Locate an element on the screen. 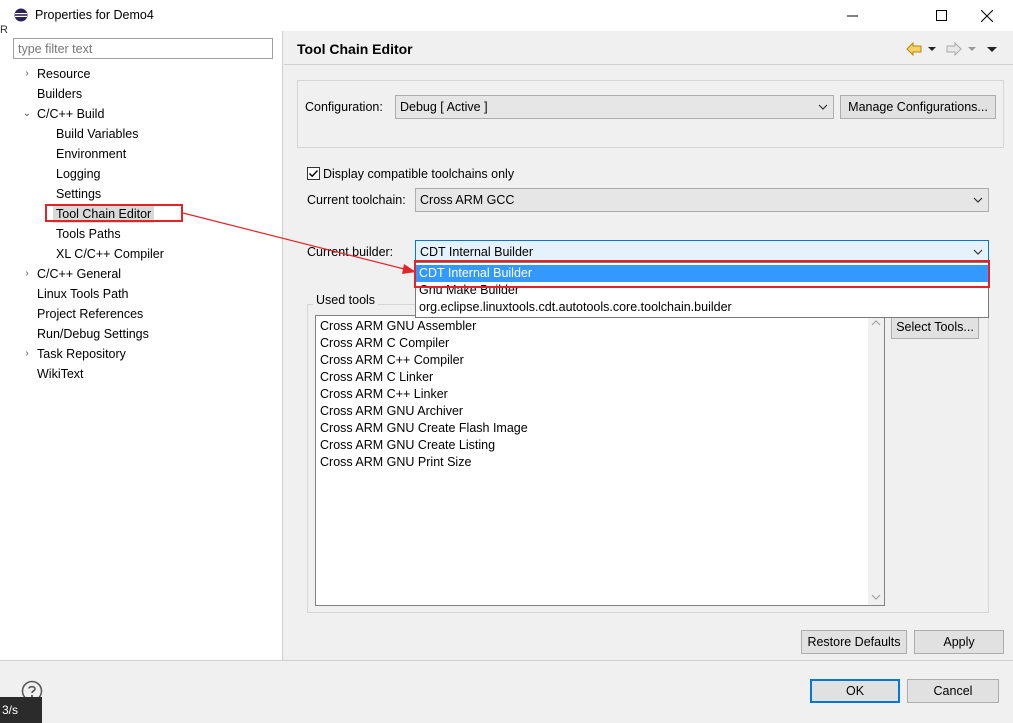 Image resolution: width=1013 pixels, height=723 pixels. tree-item-run-debug-settings: Run/Debug Settings is located at coordinates (93, 334).